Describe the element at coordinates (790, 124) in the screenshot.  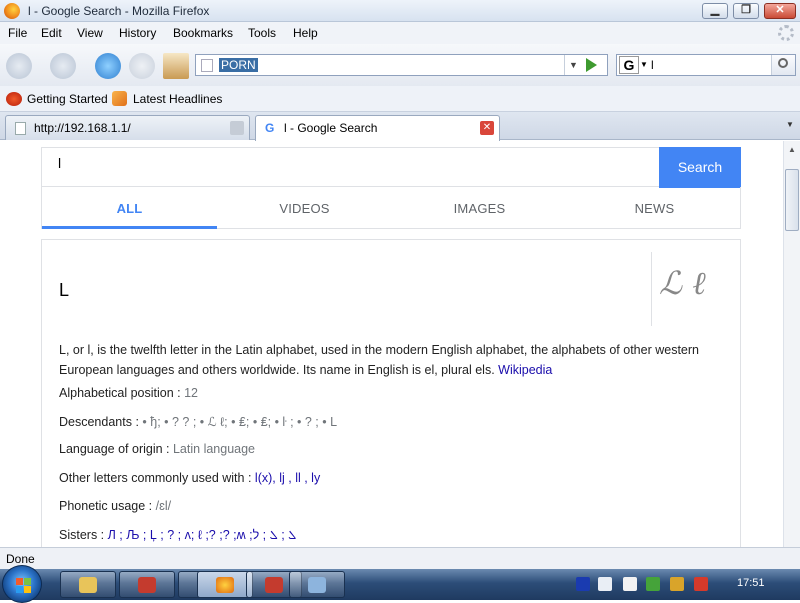
I see `tab-list-icon: ▼` at that location.